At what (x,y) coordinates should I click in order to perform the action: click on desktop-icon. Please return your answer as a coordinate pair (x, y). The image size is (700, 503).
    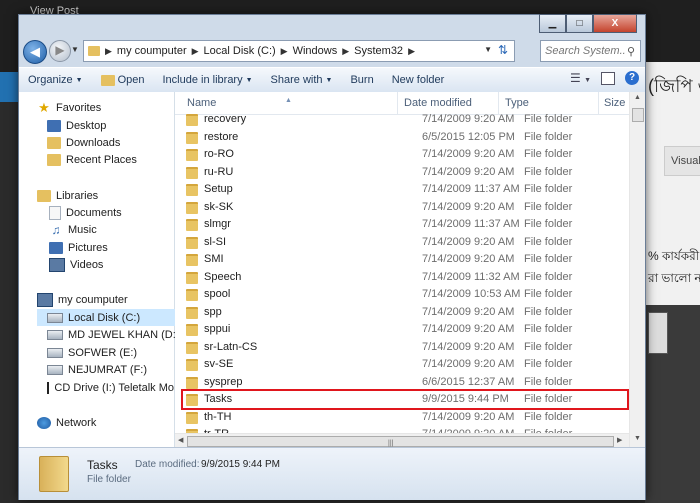
    Looking at the image, I should click on (54, 125).